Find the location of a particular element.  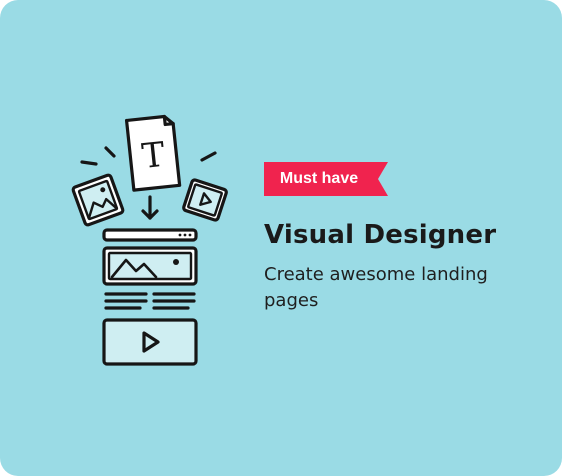

text-file-icon: T is located at coordinates (153, 153).